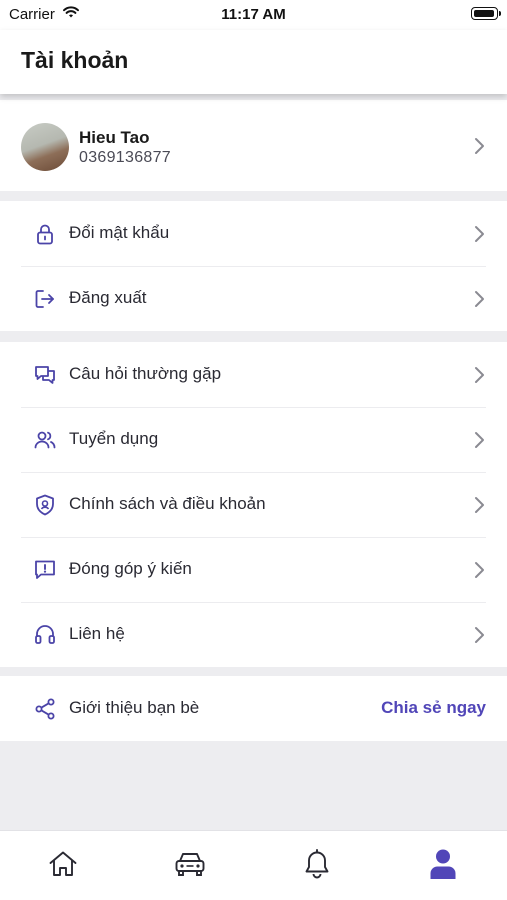 The width and height of the screenshot is (507, 900). I want to click on tab-account, so click(443, 864).